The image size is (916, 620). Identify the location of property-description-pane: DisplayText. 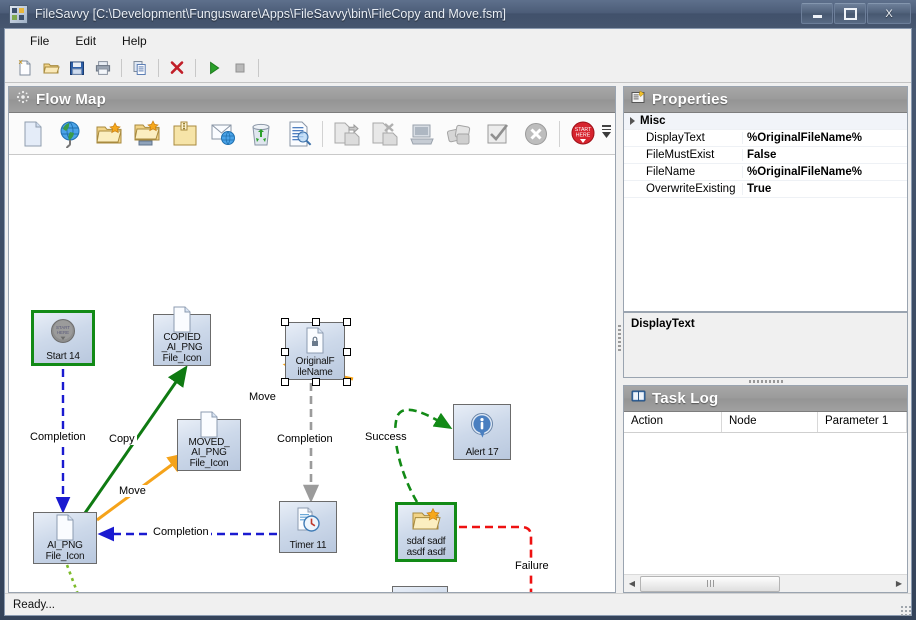
(765, 345).